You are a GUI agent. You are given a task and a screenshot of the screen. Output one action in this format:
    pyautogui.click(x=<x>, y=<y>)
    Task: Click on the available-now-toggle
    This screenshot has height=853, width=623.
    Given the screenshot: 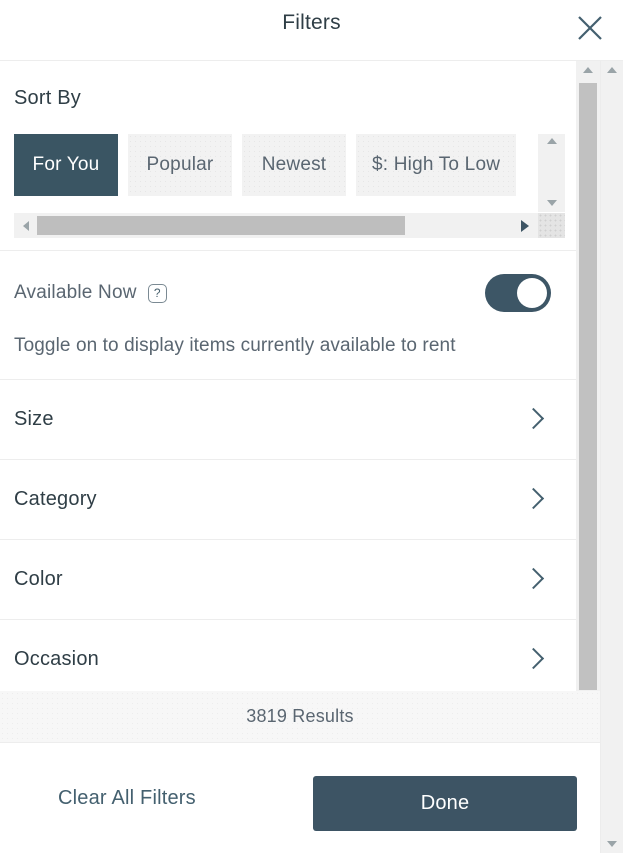 What is the action you would take?
    pyautogui.click(x=518, y=293)
    